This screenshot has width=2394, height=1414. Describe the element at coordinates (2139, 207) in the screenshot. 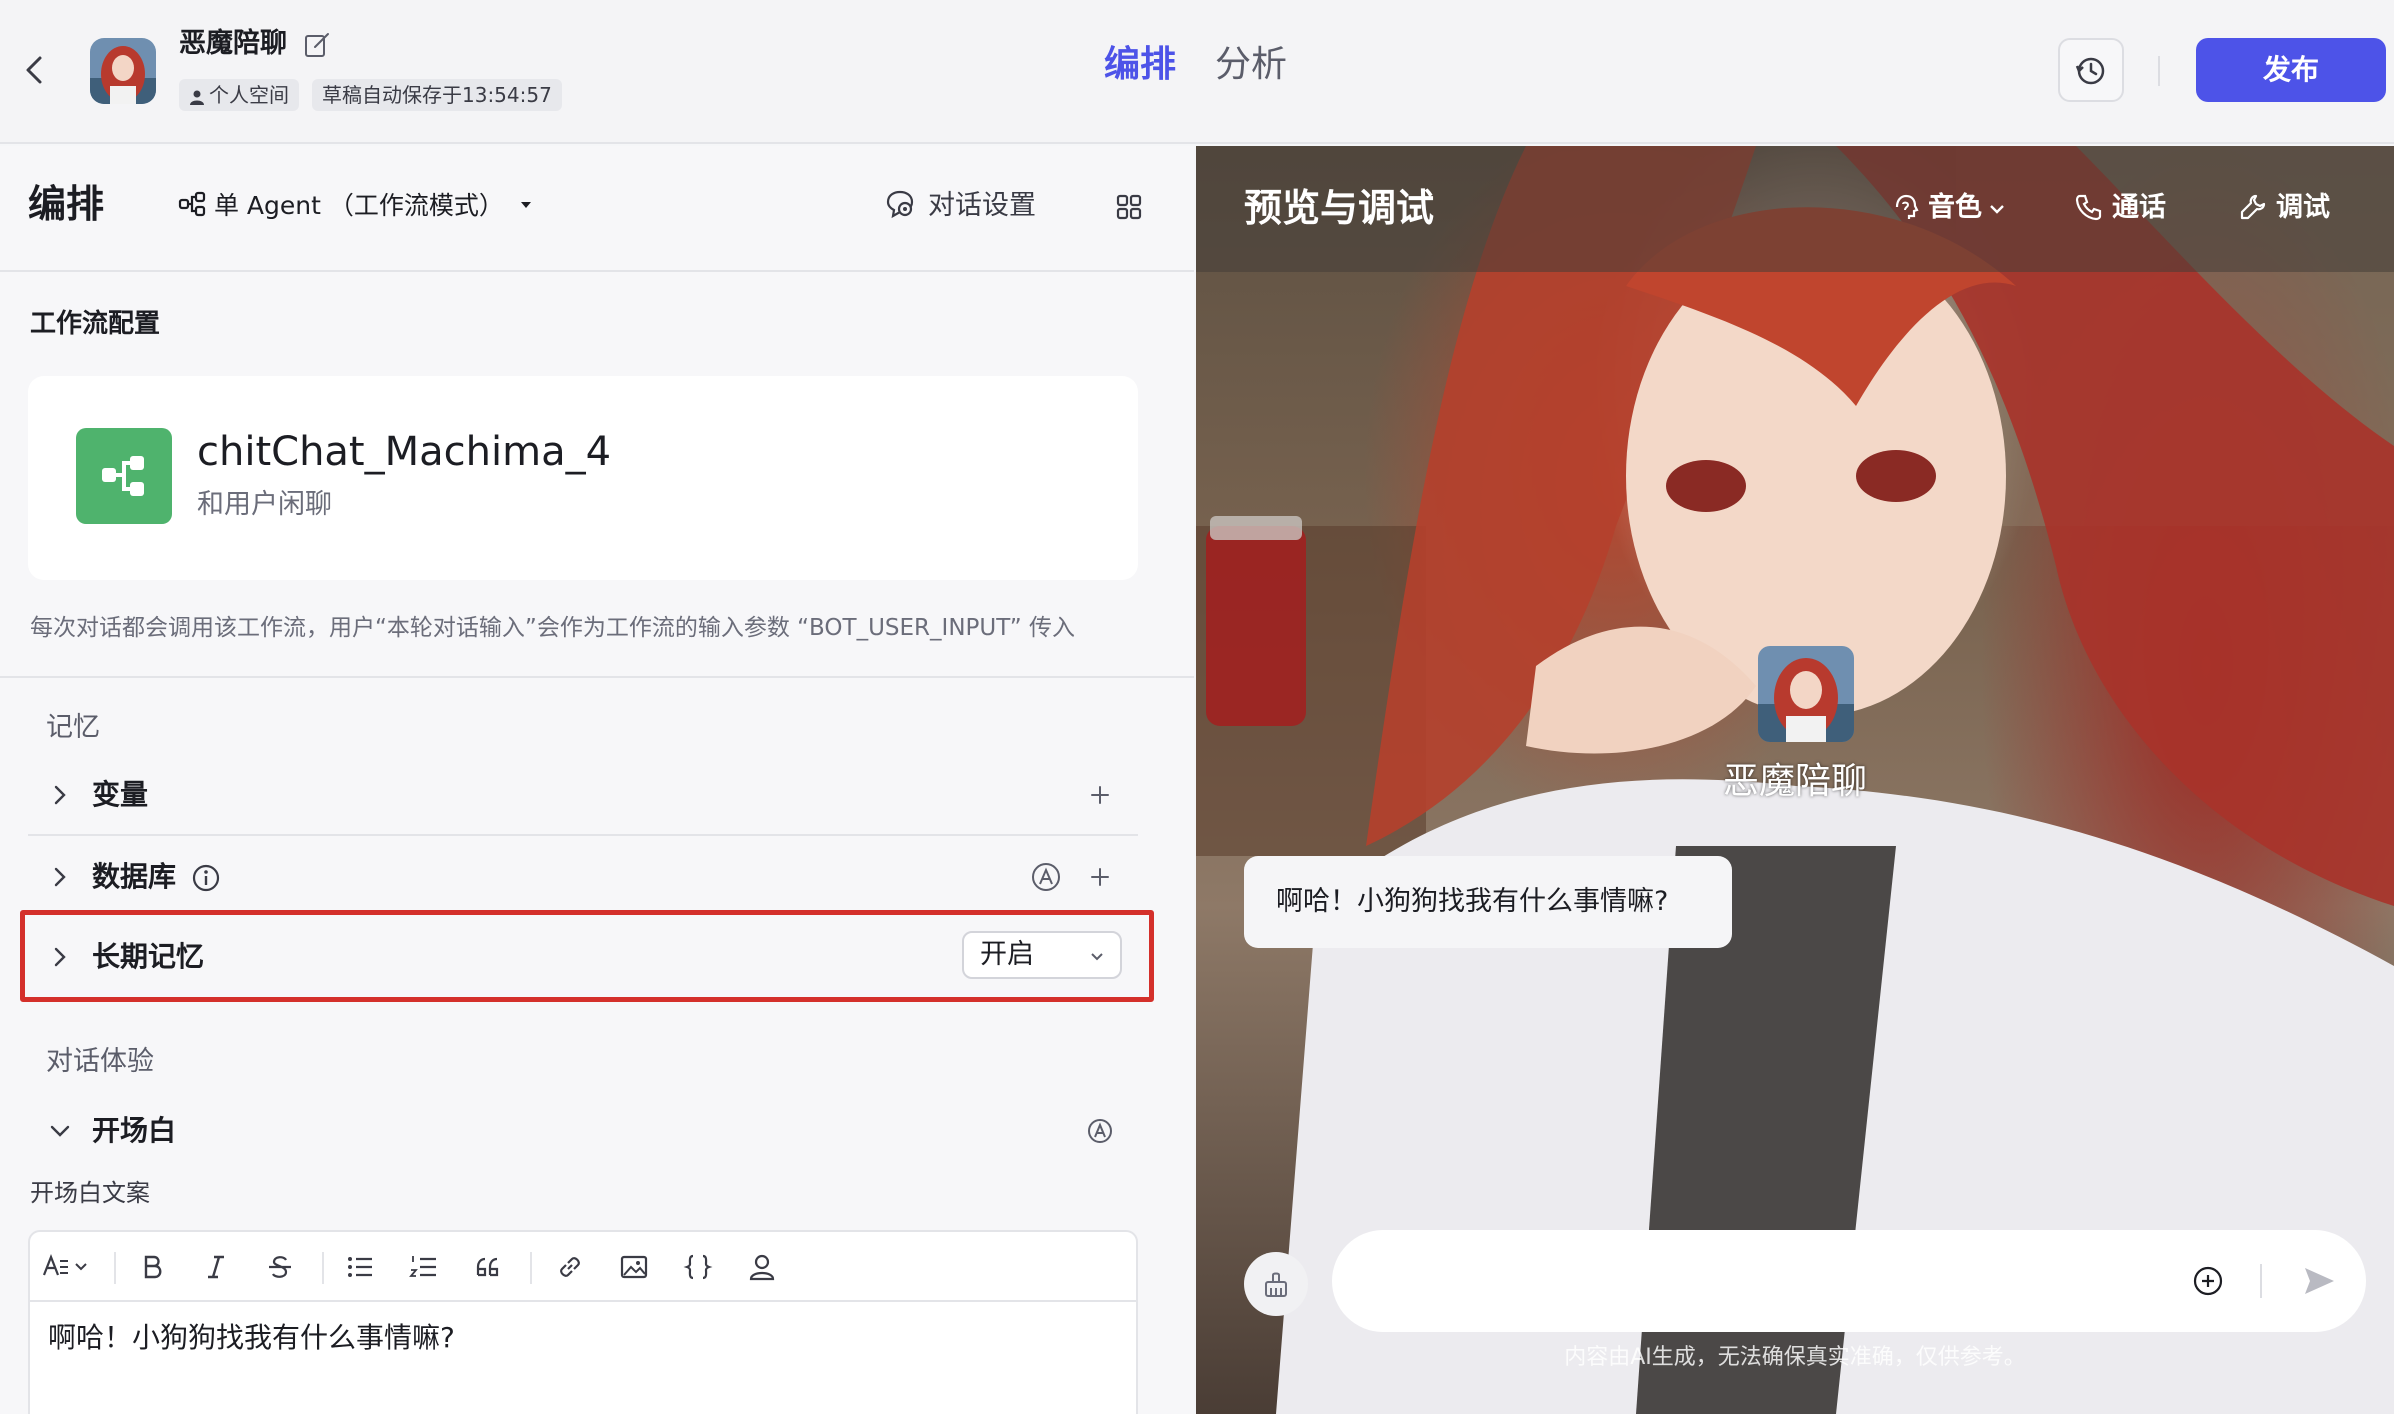

I see `call-label: 通话` at that location.